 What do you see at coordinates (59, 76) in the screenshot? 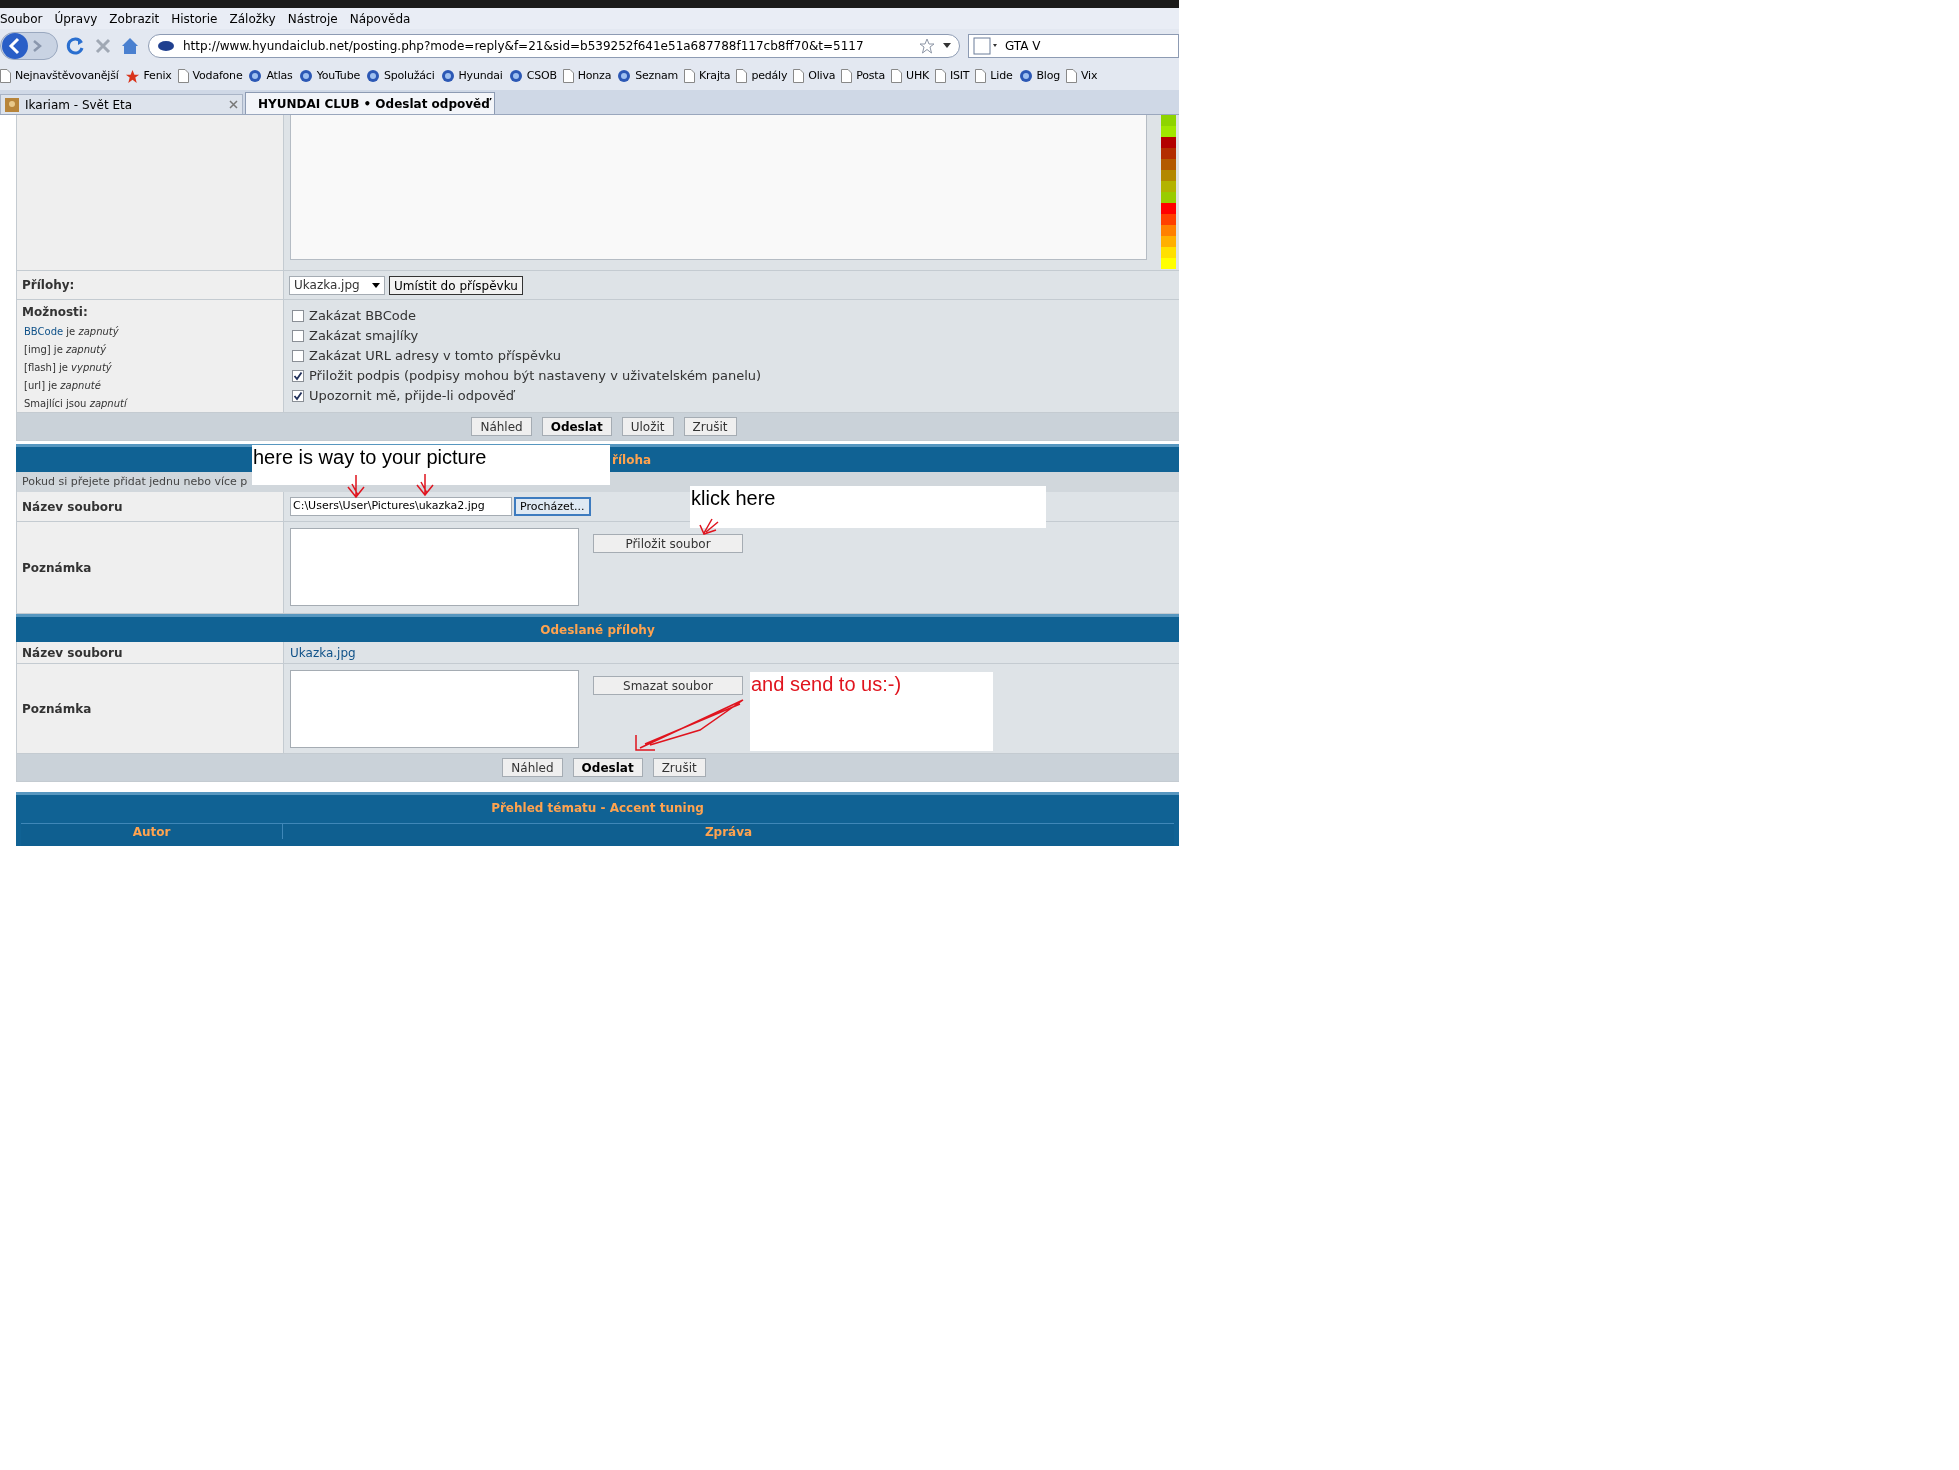
I see `bookmark-item: Nejnavštěvovanější` at bounding box center [59, 76].